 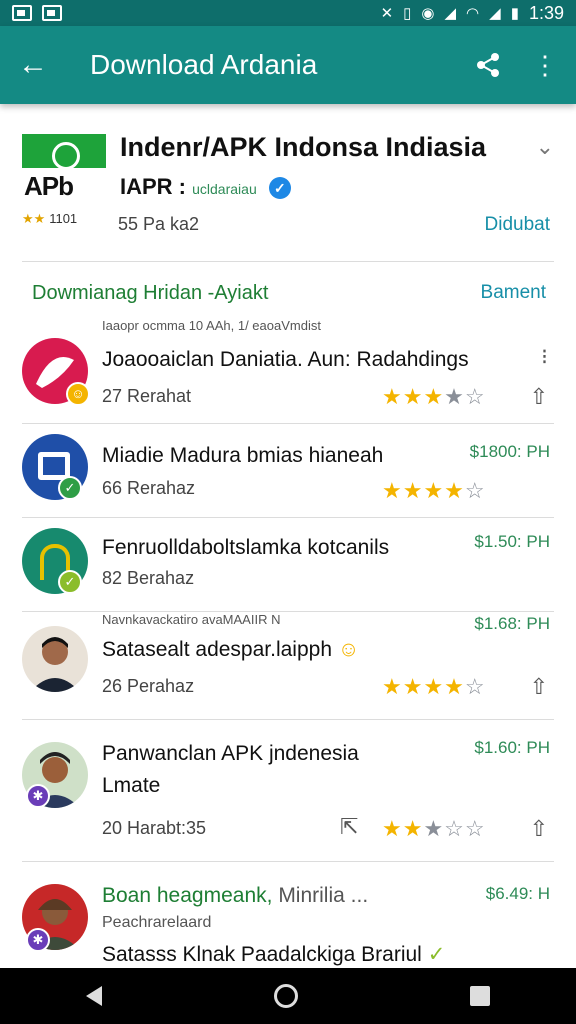 What do you see at coordinates (22, 13) in the screenshot?
I see `notification-icon` at bounding box center [22, 13].